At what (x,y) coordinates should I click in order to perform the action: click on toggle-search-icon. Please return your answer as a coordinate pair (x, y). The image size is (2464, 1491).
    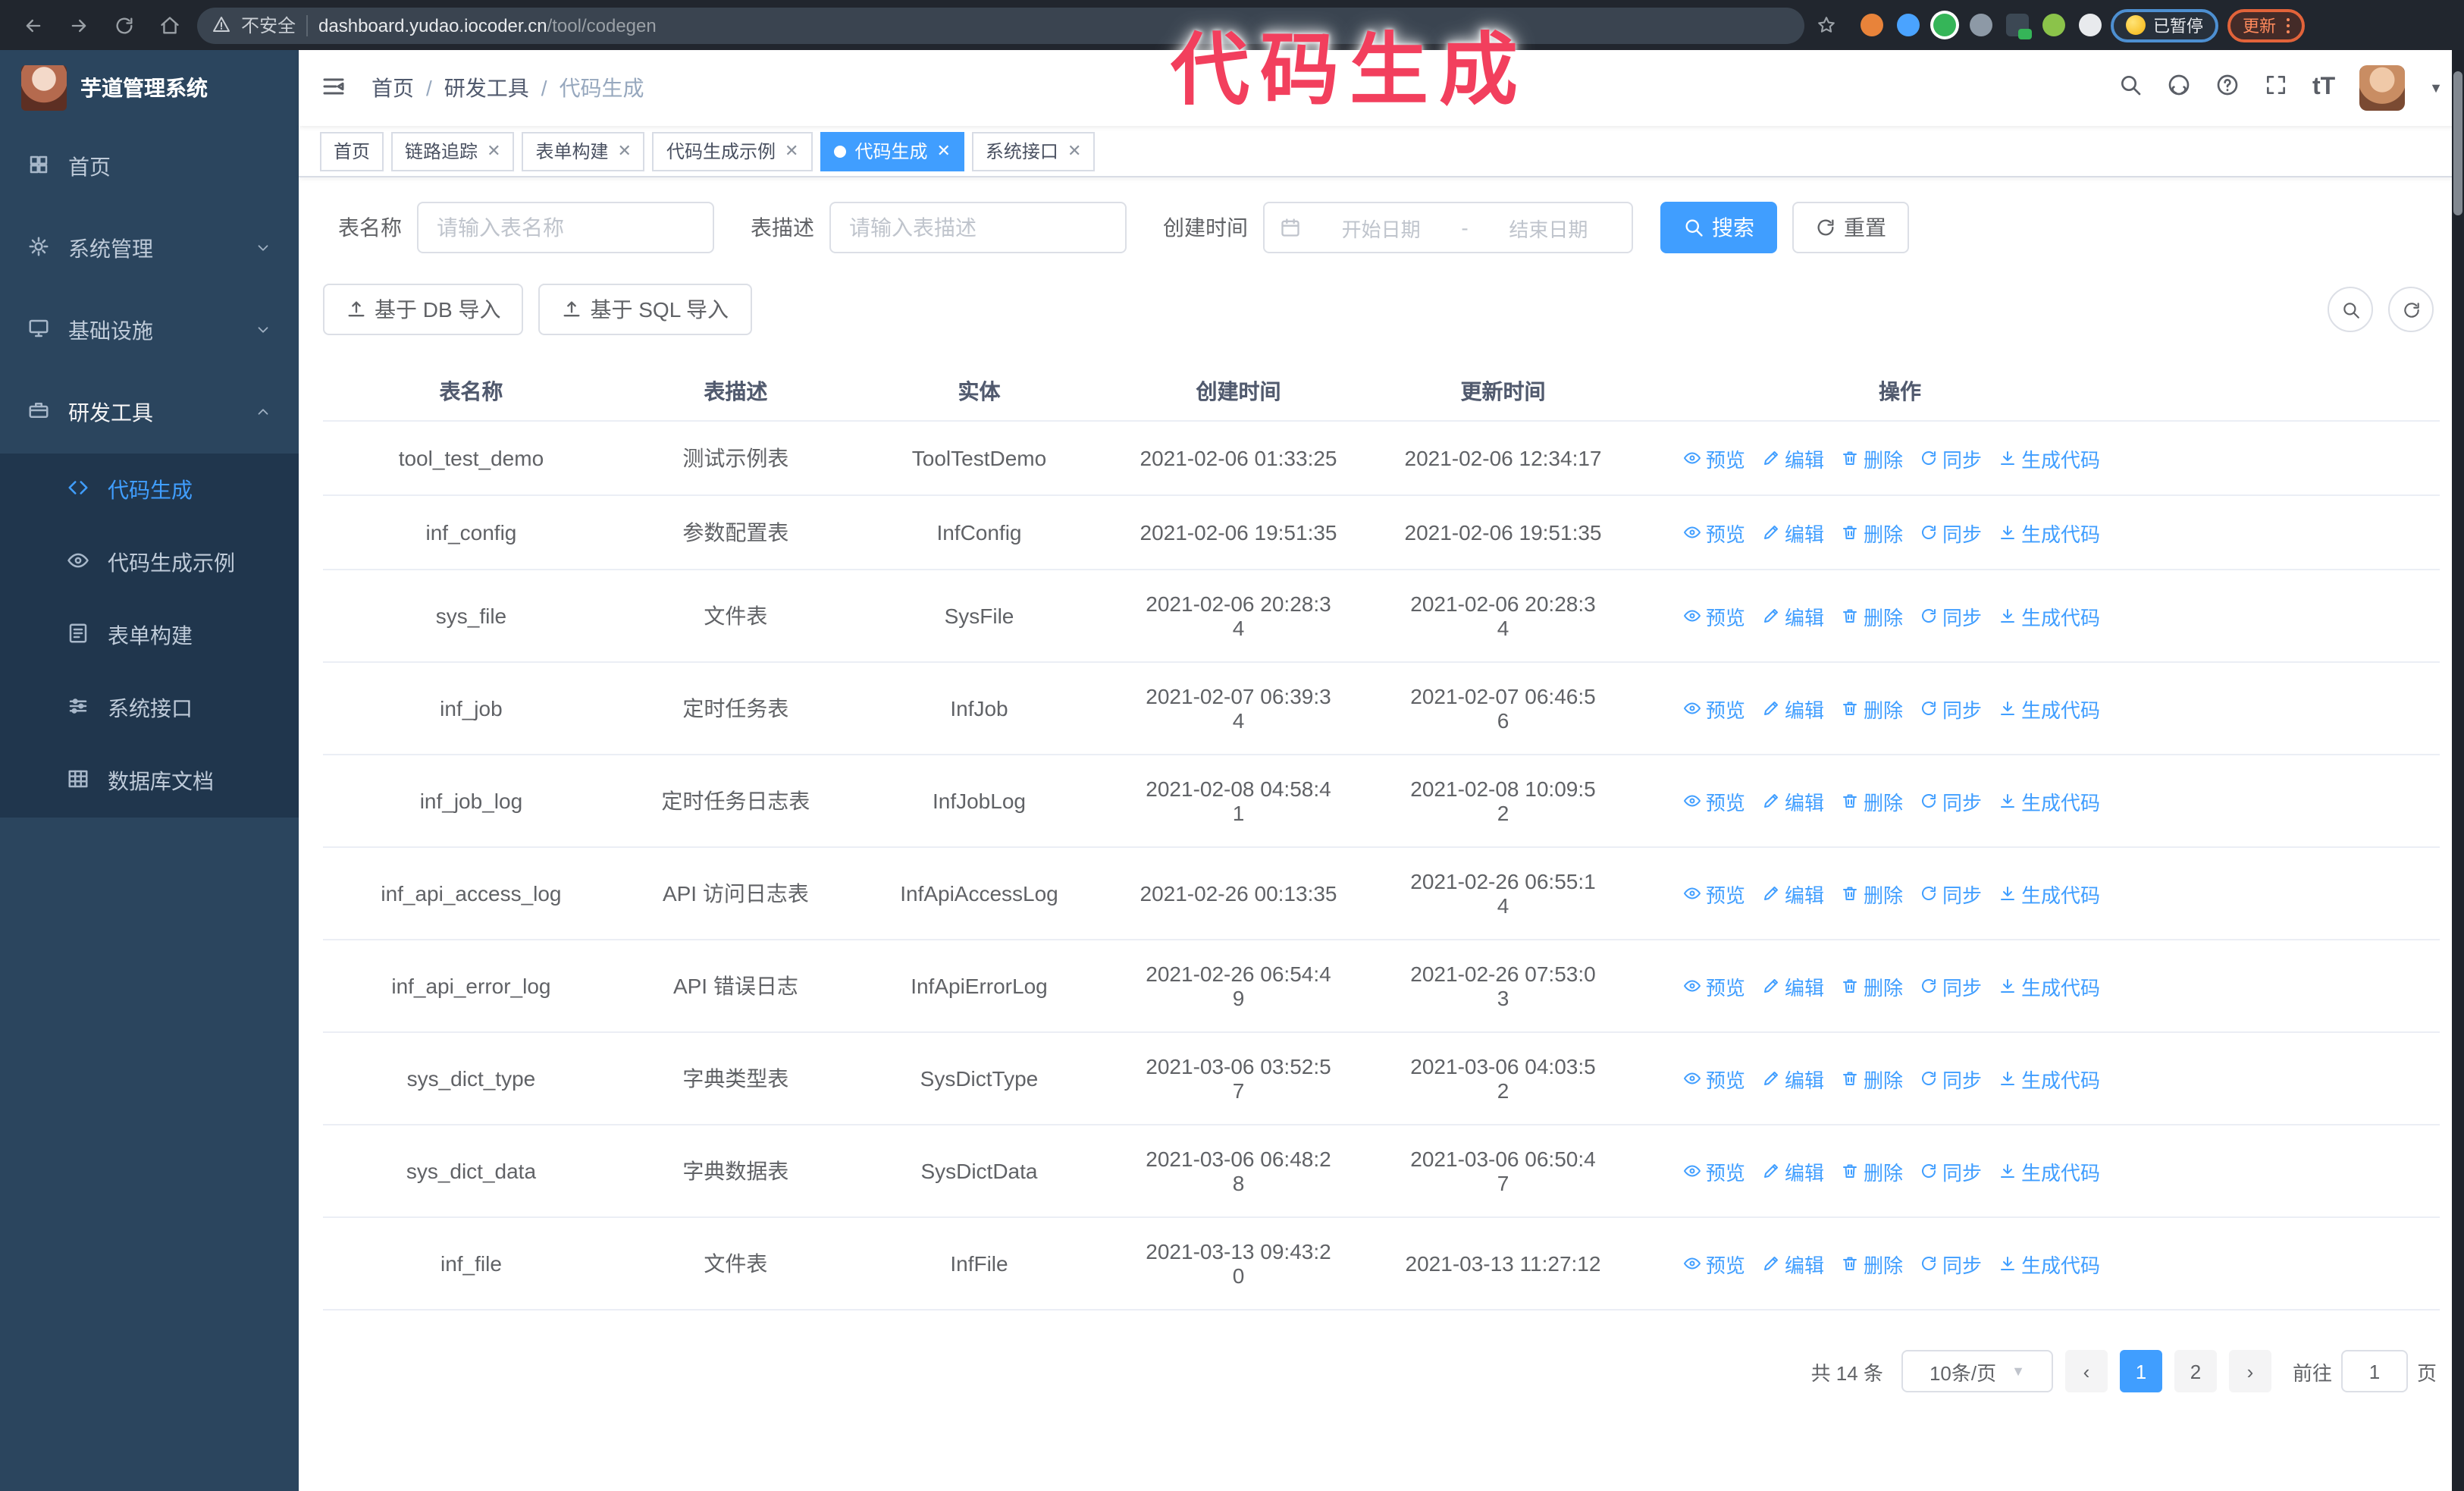
    Looking at the image, I should click on (2350, 309).